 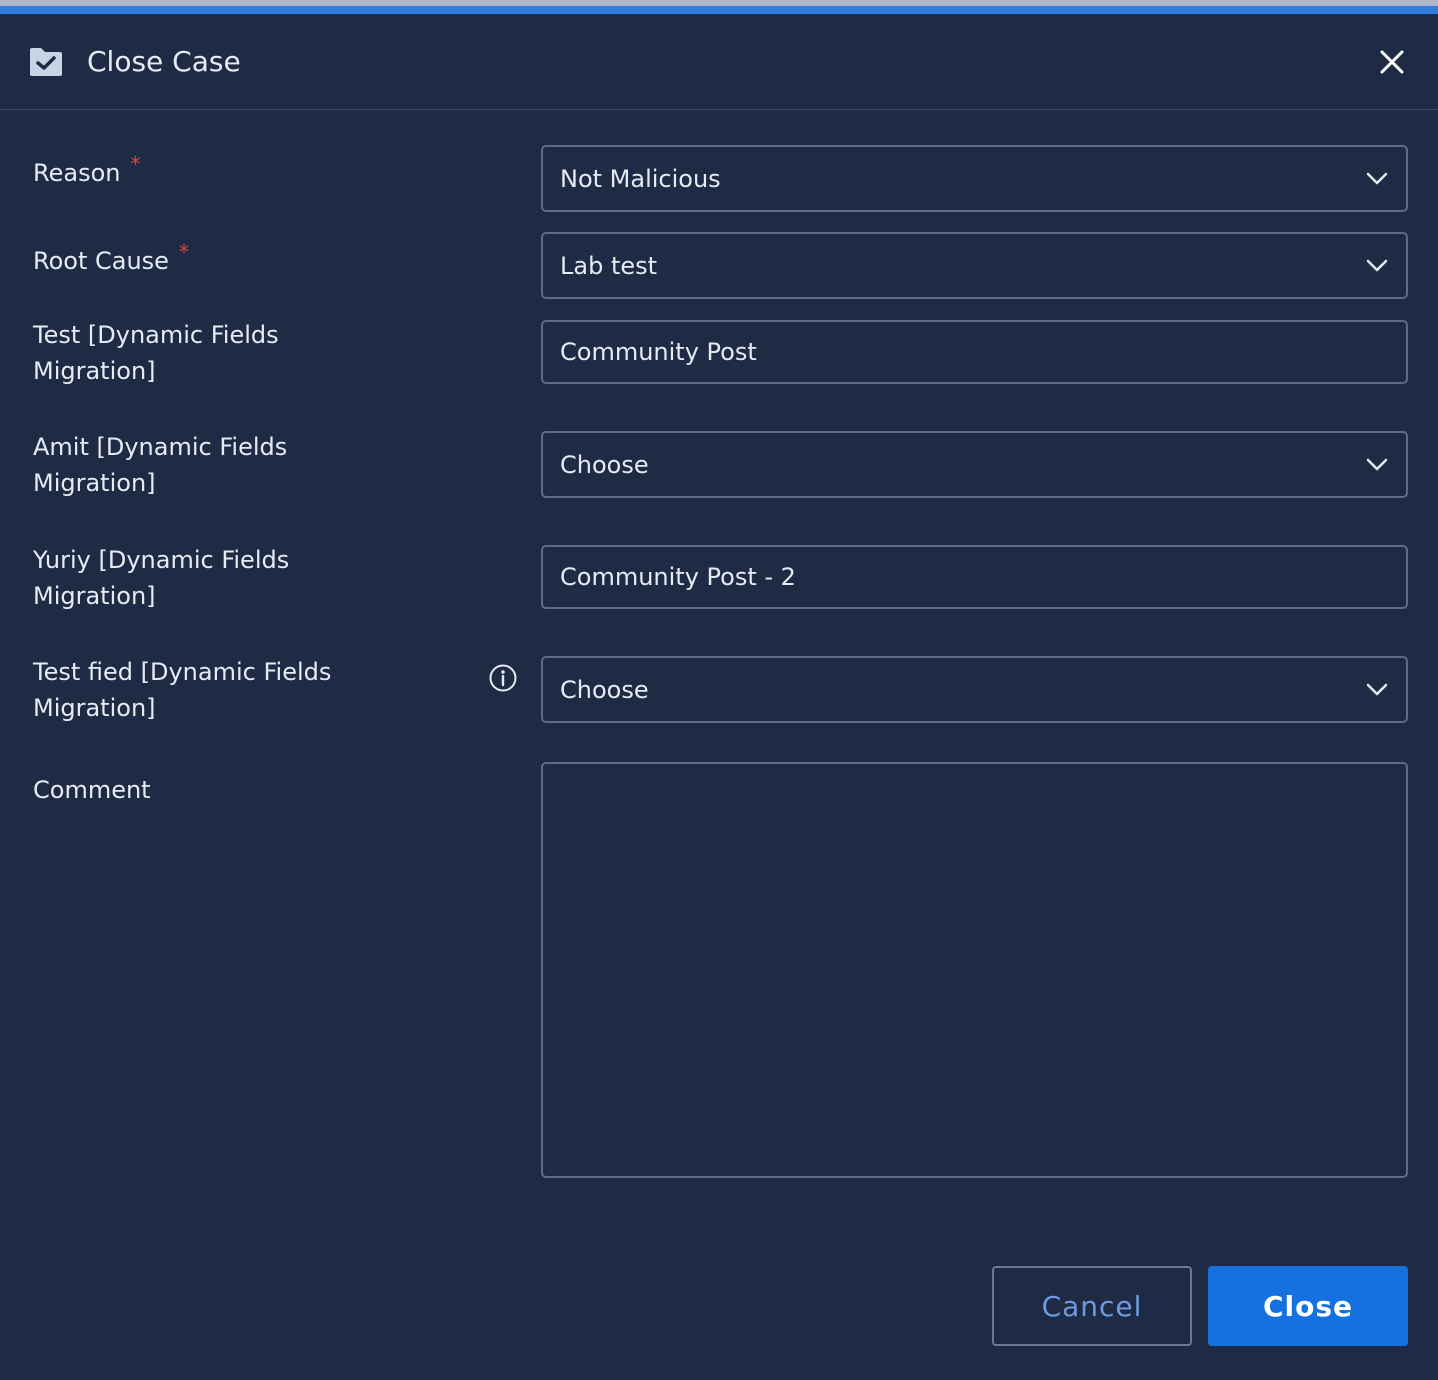 I want to click on reason-select: Not Malicious, so click(x=974, y=178).